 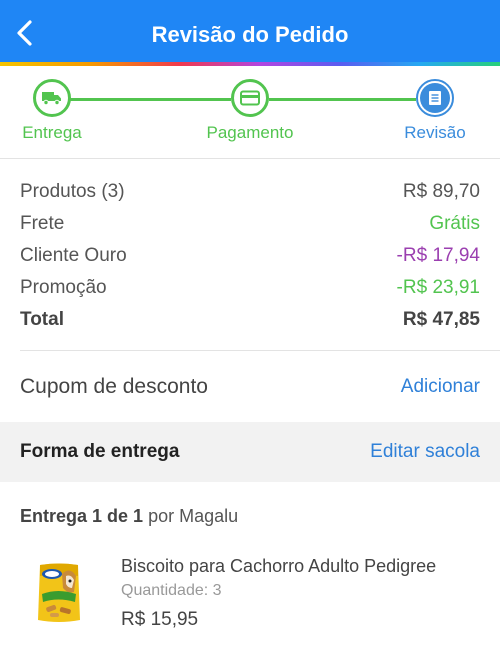 What do you see at coordinates (82, 516) in the screenshot?
I see `delivery-count: Entrega 1 de 1` at bounding box center [82, 516].